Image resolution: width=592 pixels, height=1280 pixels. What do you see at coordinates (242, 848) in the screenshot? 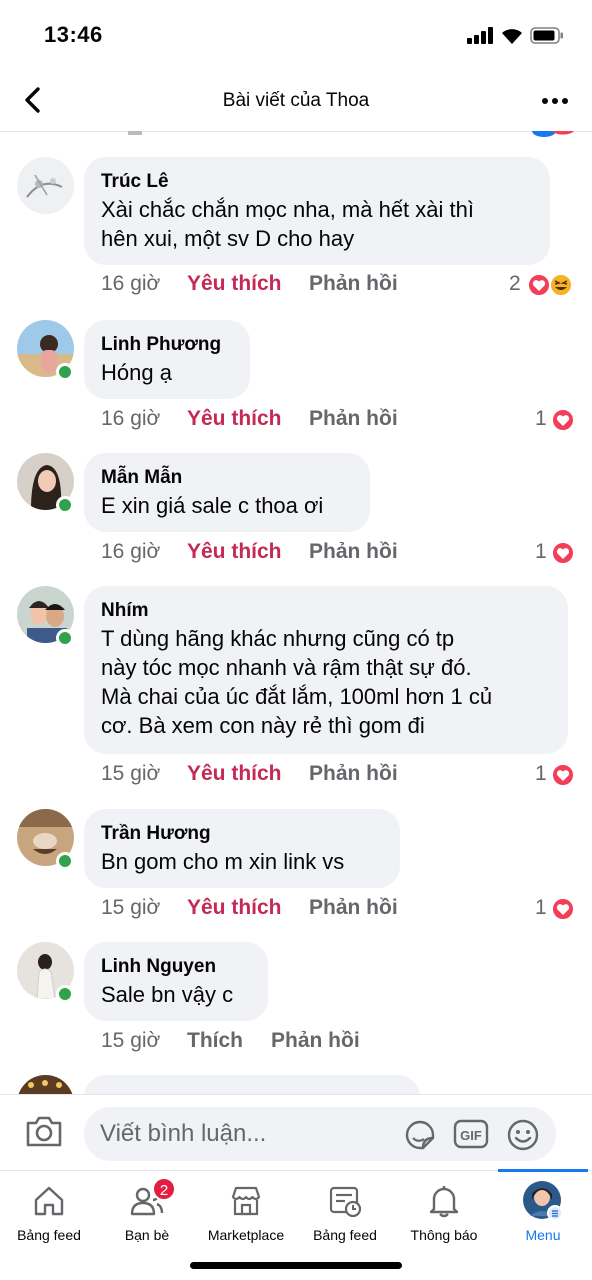
I see `comment-bubble: Trần Hương Bn gom cho m xin link vs` at bounding box center [242, 848].